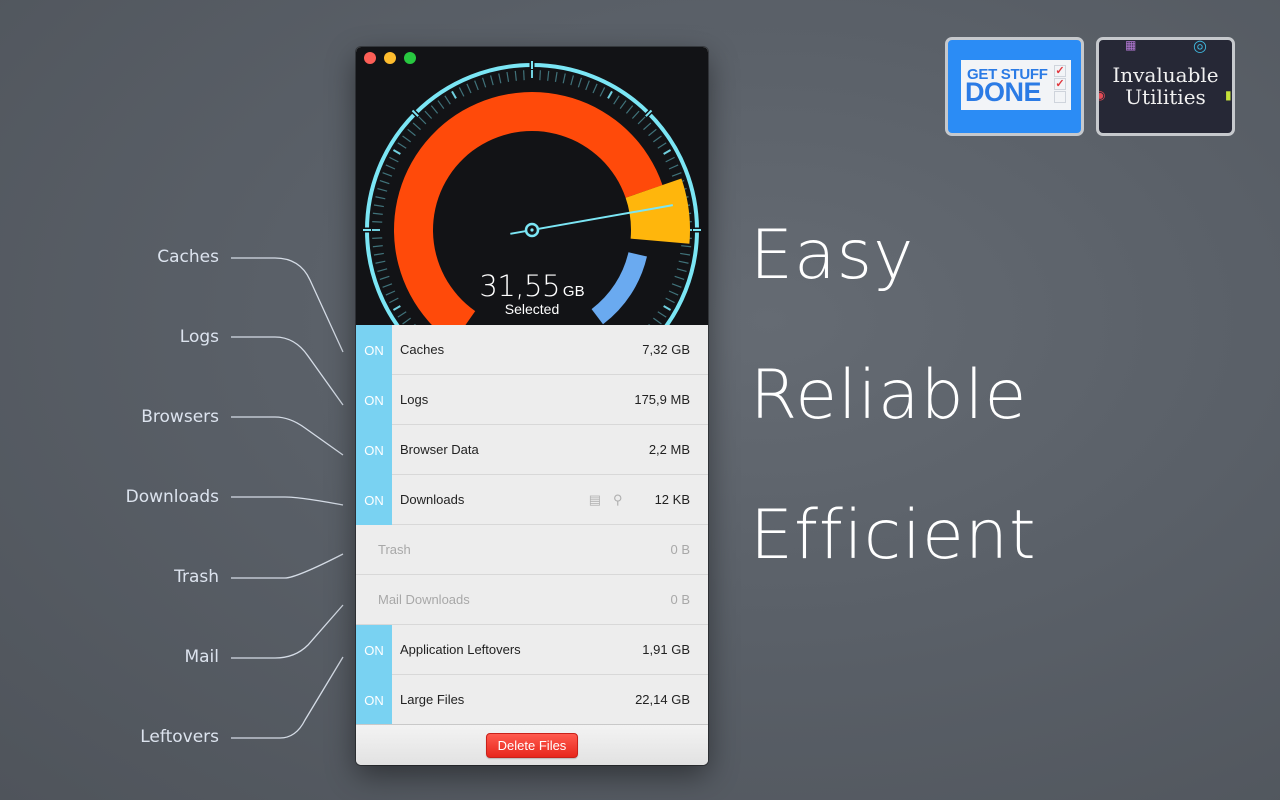 The image size is (1280, 800). I want to click on item-size: 2,2 MB, so click(669, 449).